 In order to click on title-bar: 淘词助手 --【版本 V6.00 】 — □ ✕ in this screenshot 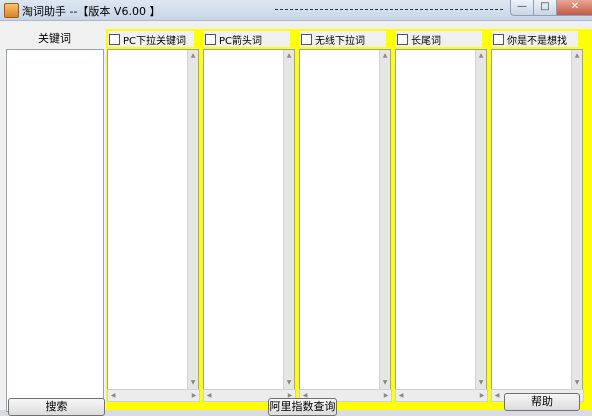, I will do `click(296, 10)`.